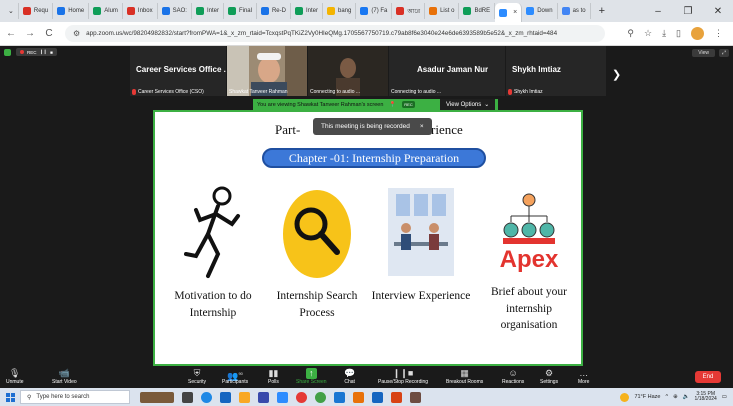  I want to click on edge-icon, so click(206, 397).